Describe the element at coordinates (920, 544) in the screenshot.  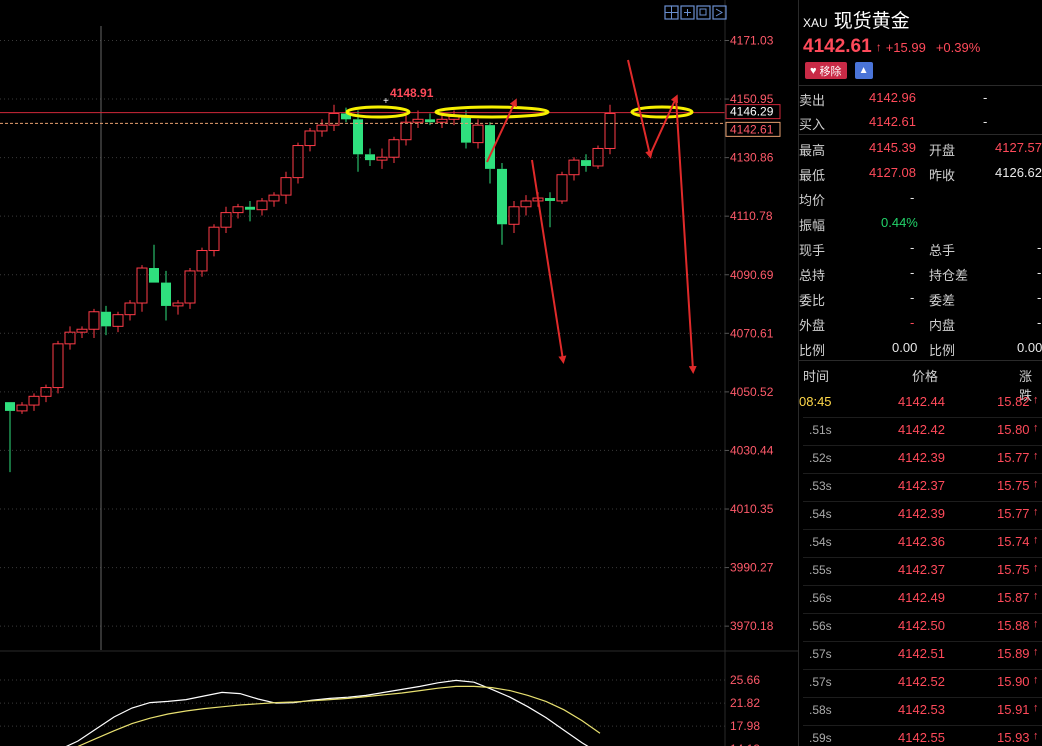
I see `tick-row: .54s 4142.36 15.74 ↑` at that location.